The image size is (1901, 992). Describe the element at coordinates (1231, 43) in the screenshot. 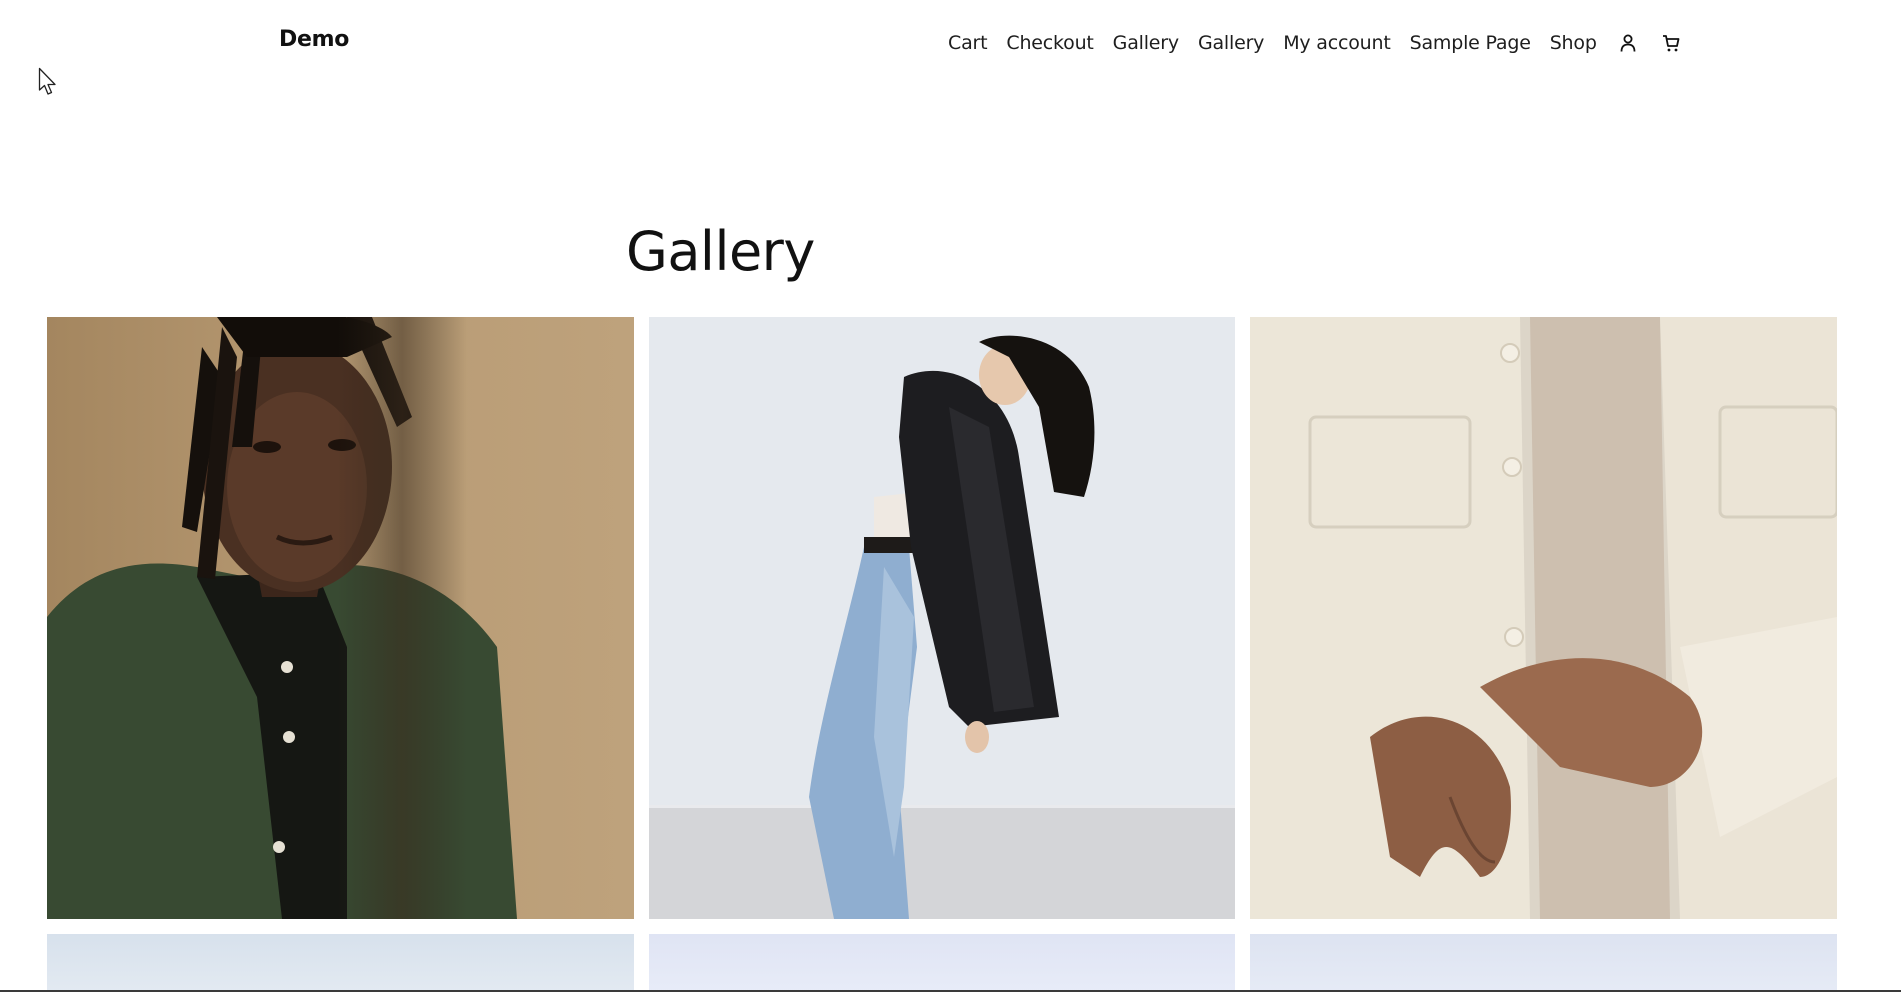

I see `nav-item-gallery-2: Gallery` at that location.